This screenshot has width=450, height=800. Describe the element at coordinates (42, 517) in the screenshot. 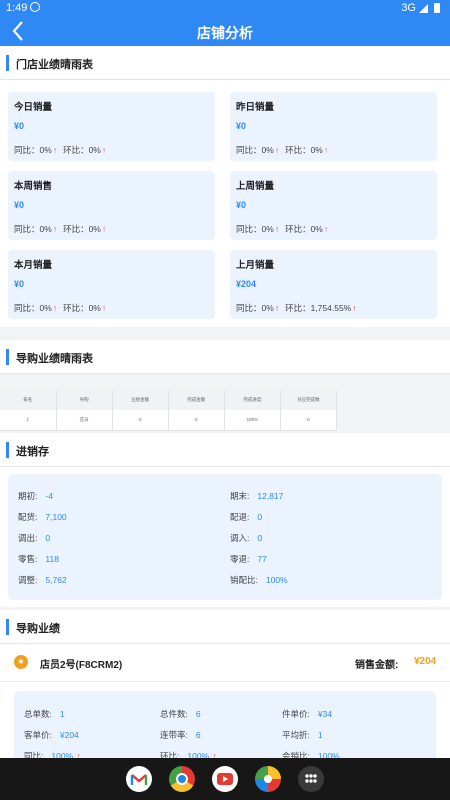

I see `inventory-item: 配货: 7,100` at that location.